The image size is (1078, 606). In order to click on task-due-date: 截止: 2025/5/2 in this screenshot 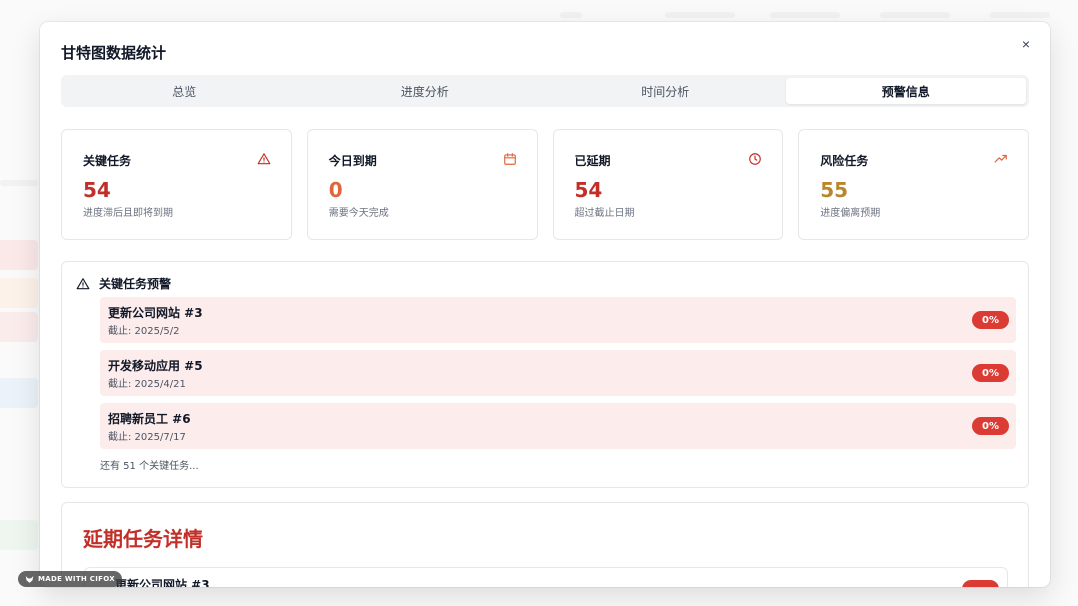, I will do `click(144, 331)`.